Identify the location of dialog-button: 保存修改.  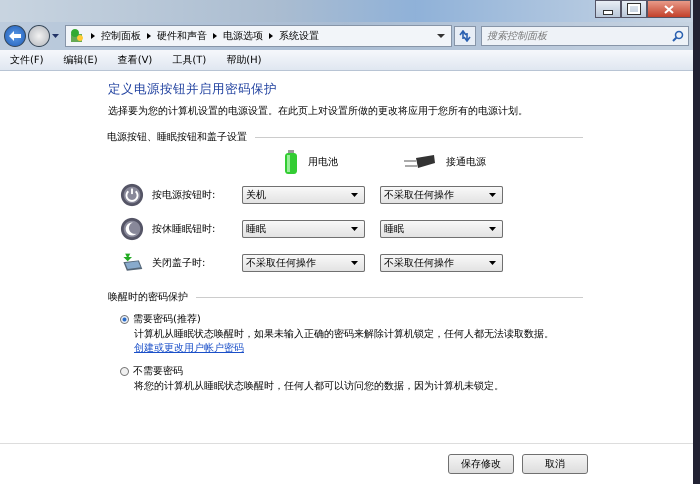
(481, 464).